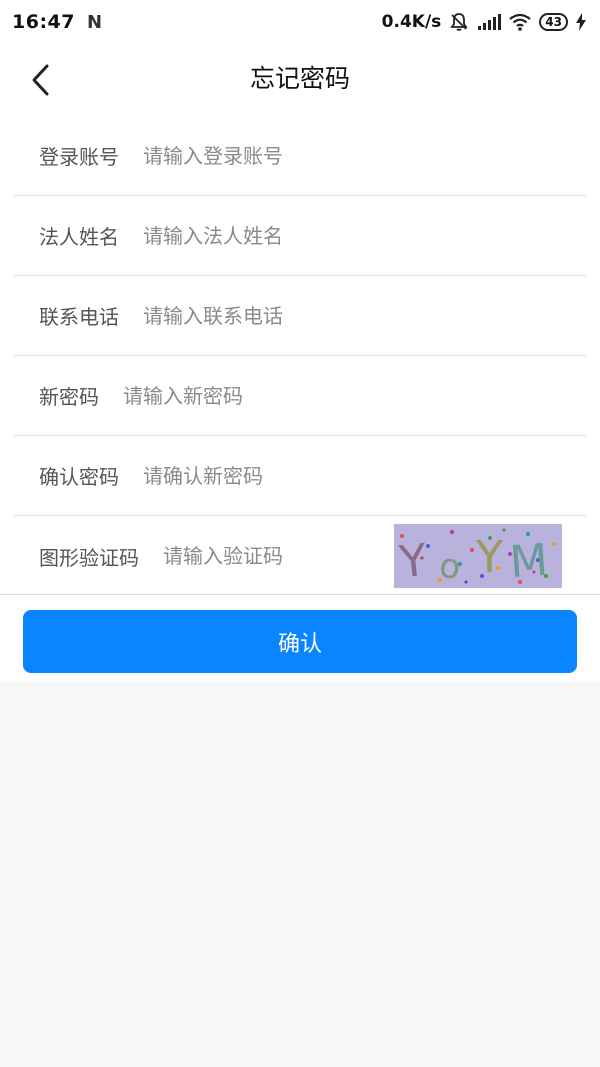 Image resolution: width=600 pixels, height=1067 pixels. I want to click on field-row-phone: 联系电话, so click(300, 316).